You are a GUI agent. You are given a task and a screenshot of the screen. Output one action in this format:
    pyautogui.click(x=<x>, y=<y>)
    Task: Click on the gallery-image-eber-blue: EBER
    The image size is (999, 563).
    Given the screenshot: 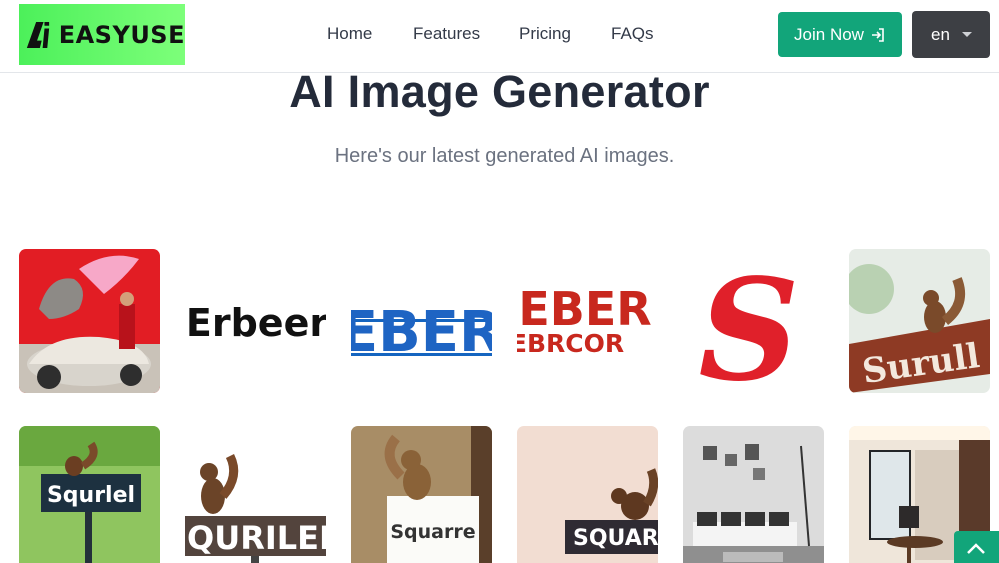 What is the action you would take?
    pyautogui.click(x=421, y=321)
    